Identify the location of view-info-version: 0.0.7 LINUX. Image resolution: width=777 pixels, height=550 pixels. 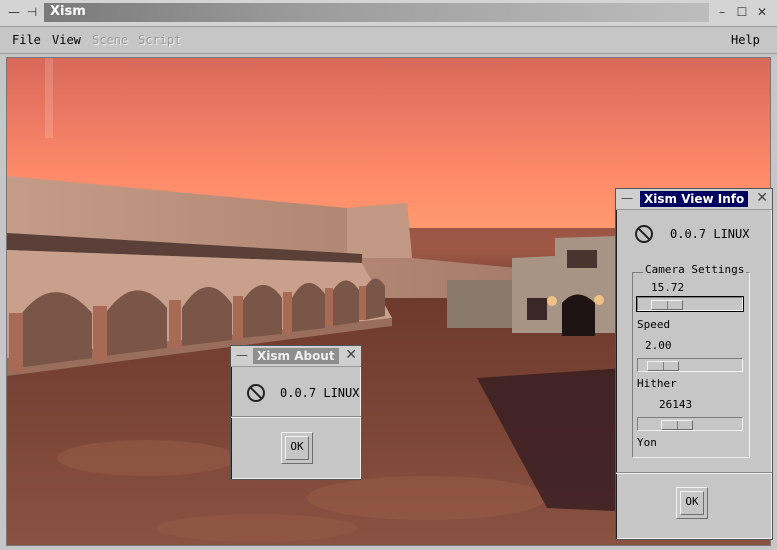
(710, 234).